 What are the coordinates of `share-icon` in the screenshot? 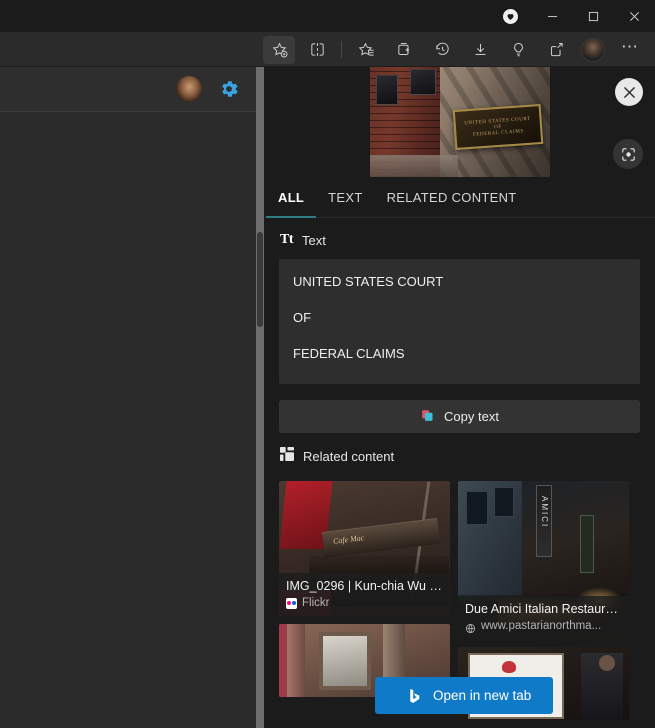 It's located at (556, 50).